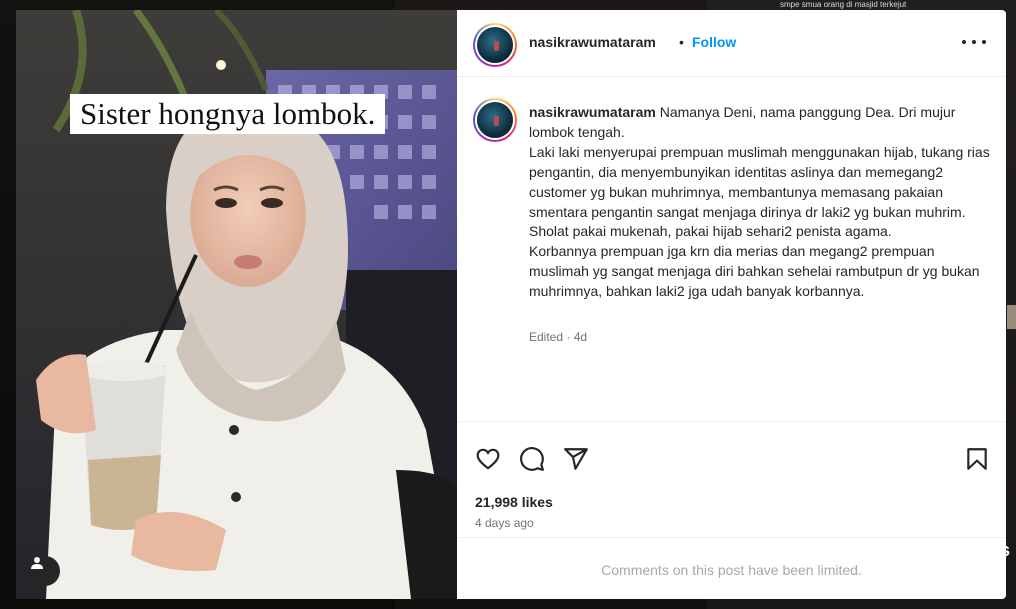  I want to click on follow-button: Follow, so click(714, 42).